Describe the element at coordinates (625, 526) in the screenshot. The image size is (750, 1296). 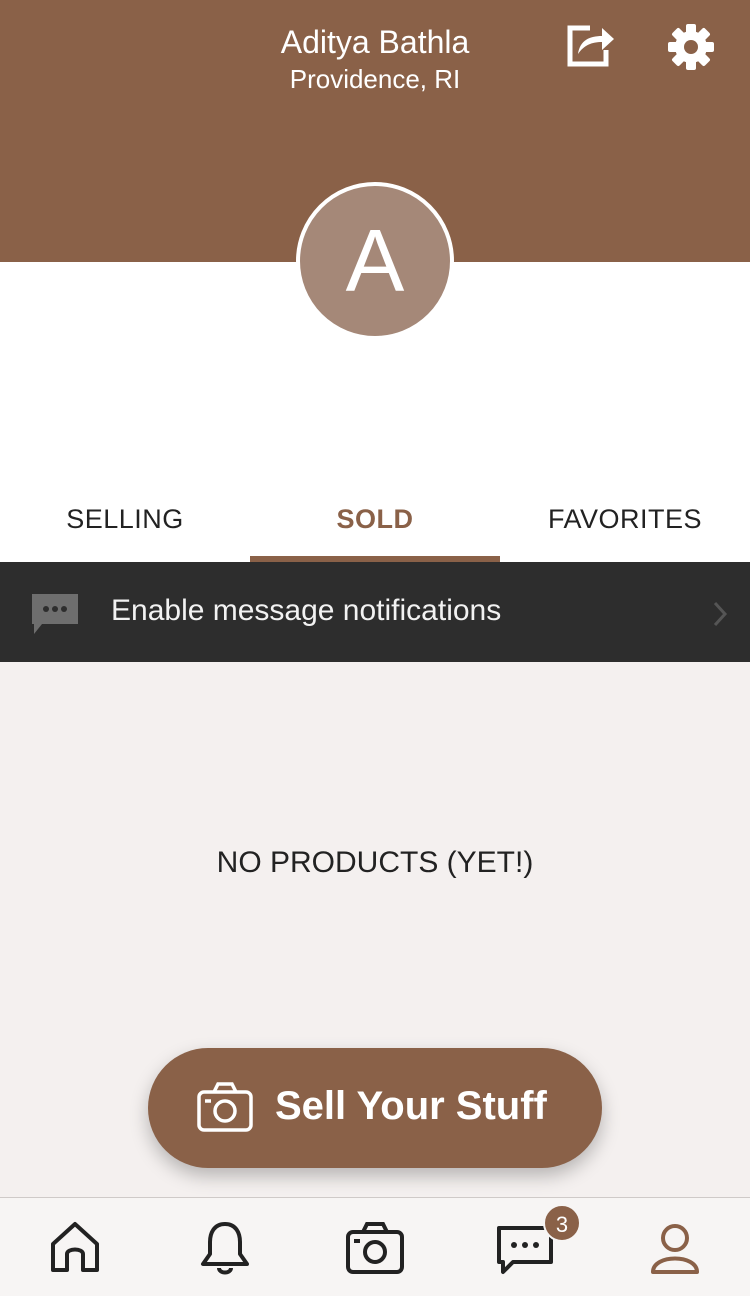
I see `tab-favorites: FAVORITES` at that location.